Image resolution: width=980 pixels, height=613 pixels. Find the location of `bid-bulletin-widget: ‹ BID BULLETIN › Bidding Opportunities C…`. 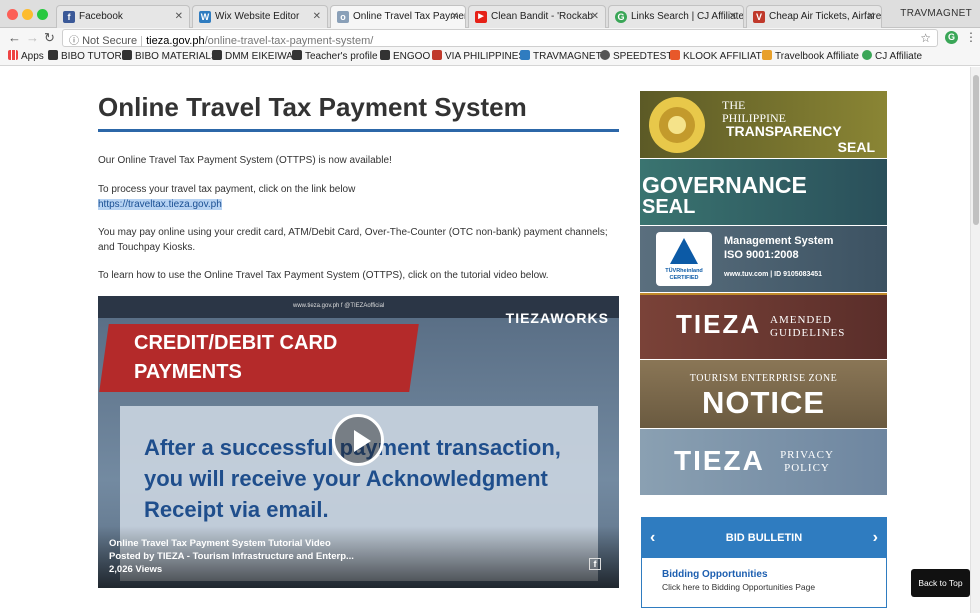

bid-bulletin-widget: ‹ BID BULLETIN › Bidding Opportunities C… is located at coordinates (764, 562).